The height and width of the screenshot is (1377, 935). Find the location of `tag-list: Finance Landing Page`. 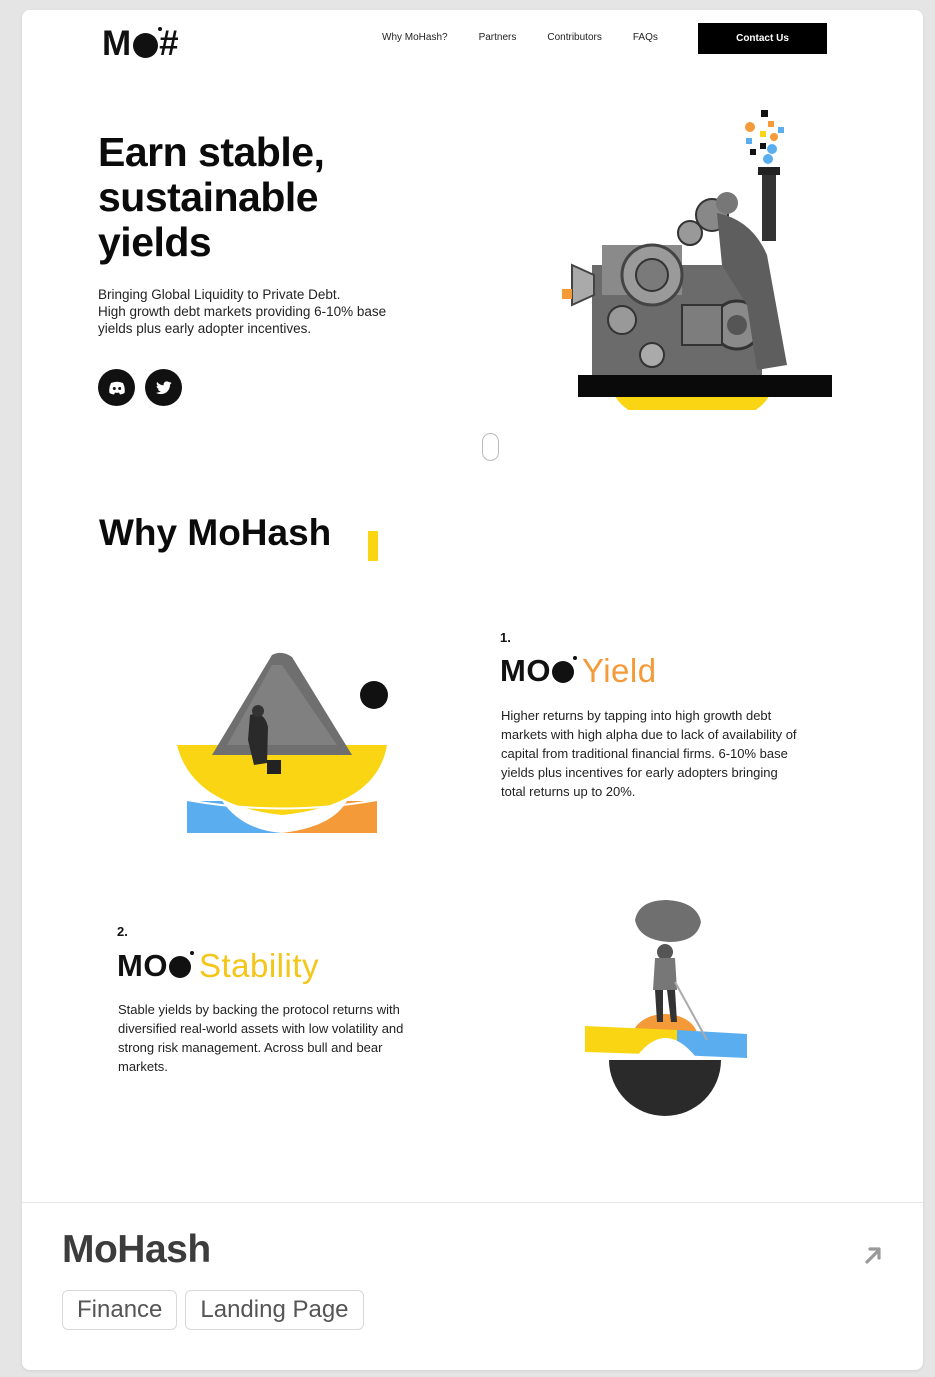

tag-list: Finance Landing Page is located at coordinates (213, 1310).